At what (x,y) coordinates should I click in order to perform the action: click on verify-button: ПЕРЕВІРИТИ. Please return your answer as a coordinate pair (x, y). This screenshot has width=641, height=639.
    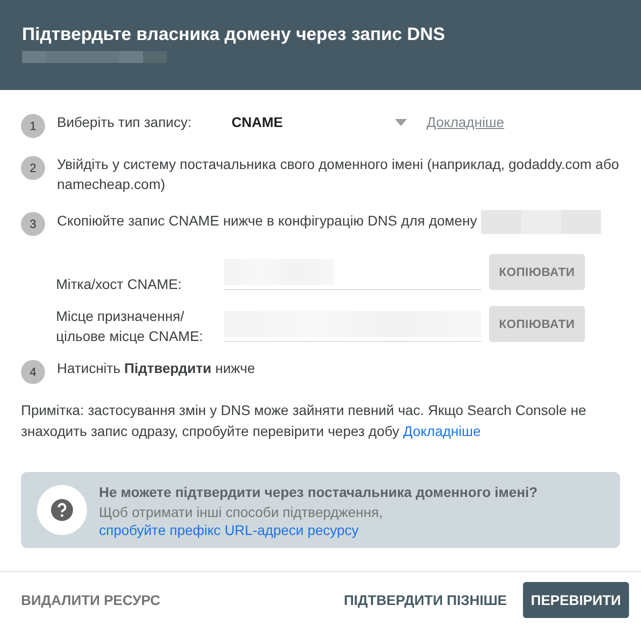
    Looking at the image, I should click on (575, 600).